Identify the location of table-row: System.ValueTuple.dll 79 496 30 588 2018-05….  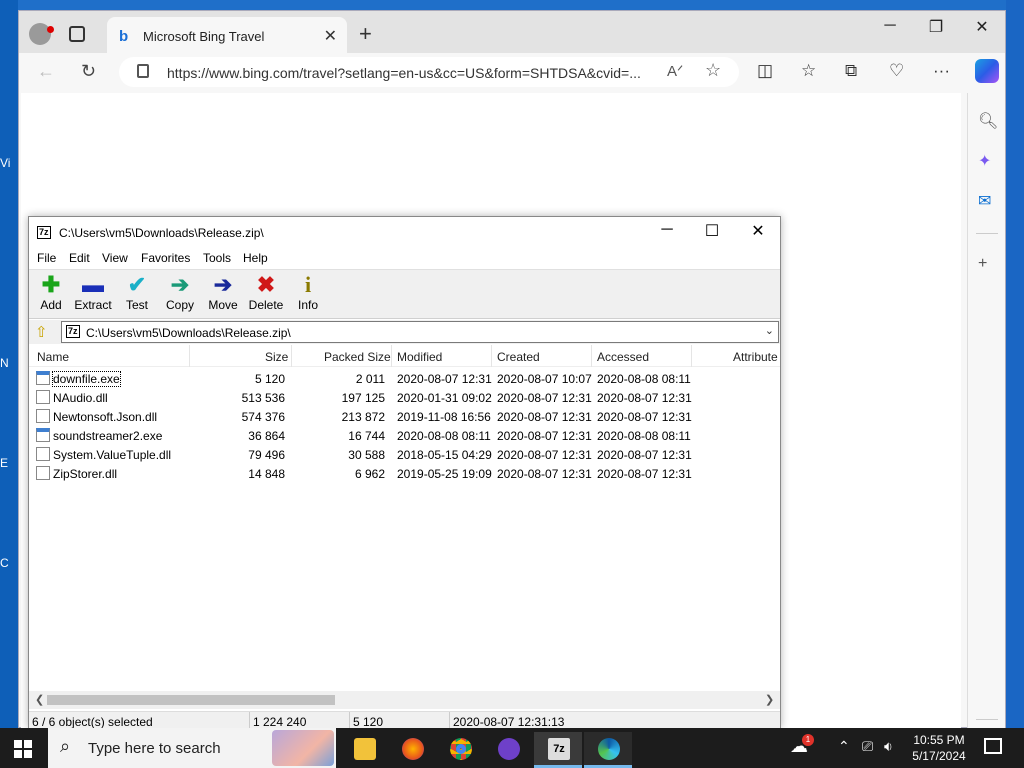
(404, 454).